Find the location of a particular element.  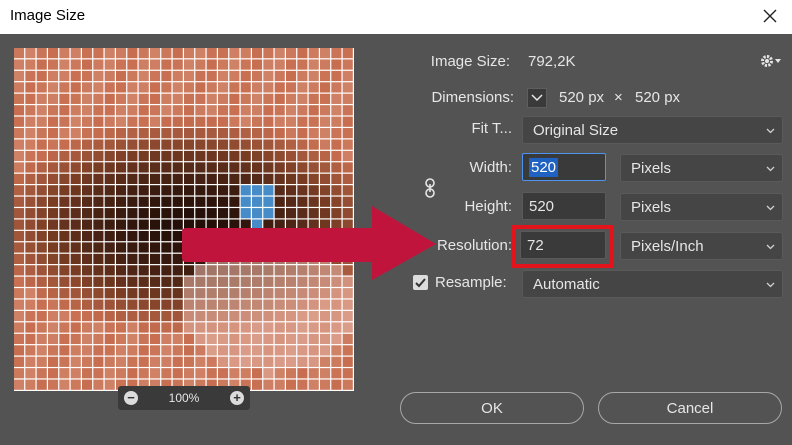

resample-label: Resample: is located at coordinates (471, 282).